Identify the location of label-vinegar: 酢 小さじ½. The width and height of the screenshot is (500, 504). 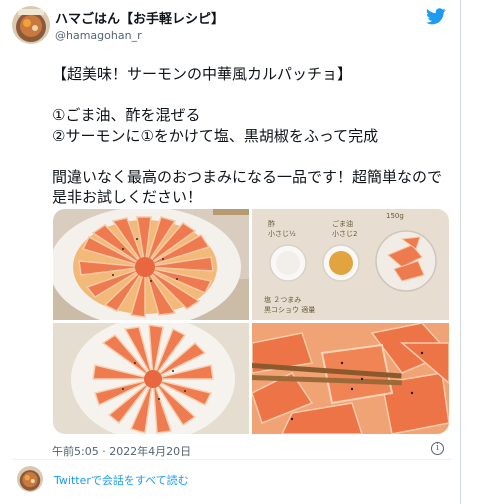
(282, 229).